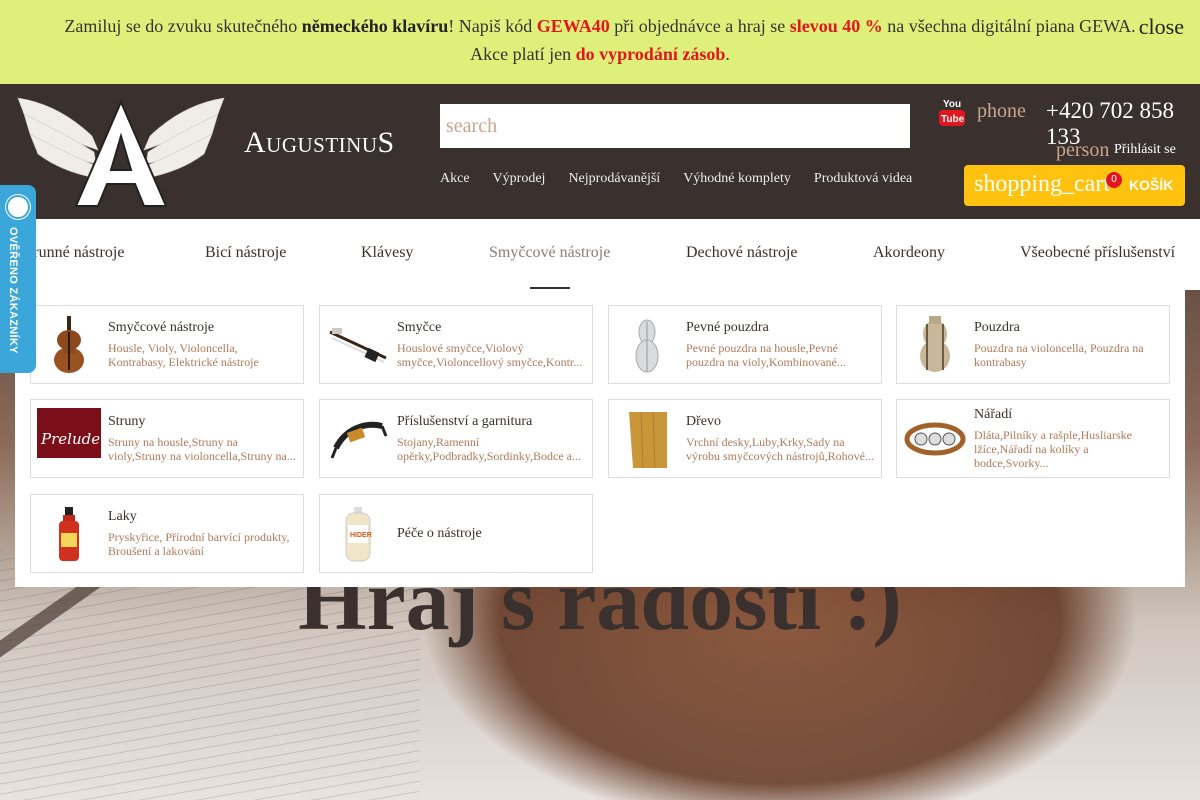  What do you see at coordinates (122, 516) in the screenshot?
I see `category-title: Laky` at bounding box center [122, 516].